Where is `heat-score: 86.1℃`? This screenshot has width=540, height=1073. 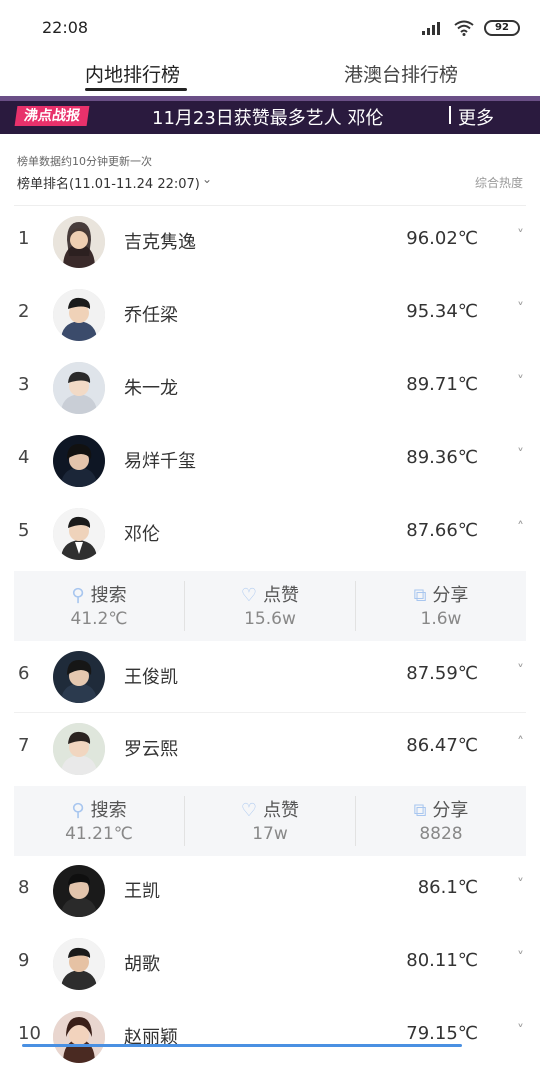
heat-score: 86.1℃ is located at coordinates (447, 887).